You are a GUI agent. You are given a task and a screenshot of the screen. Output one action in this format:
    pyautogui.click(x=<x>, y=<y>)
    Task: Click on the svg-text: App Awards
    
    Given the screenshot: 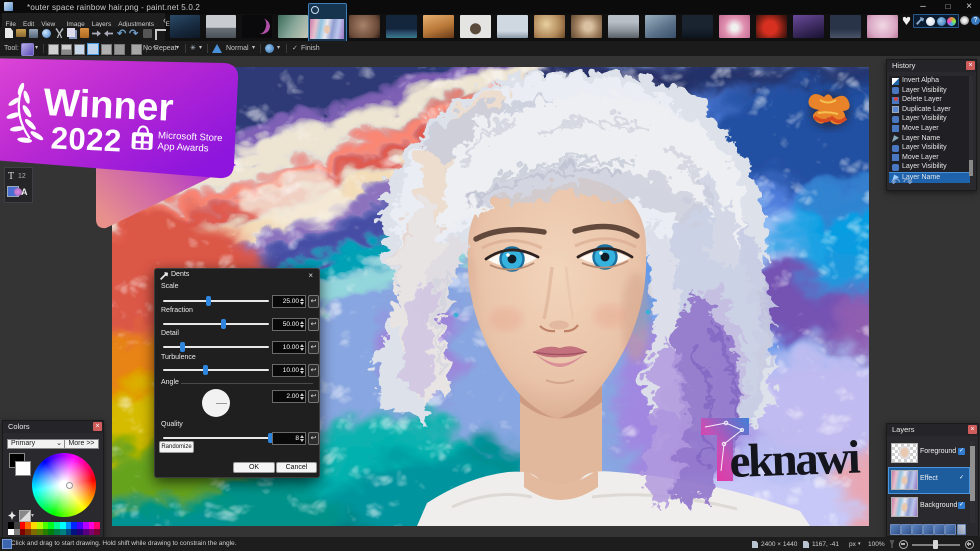 What is the action you would take?
    pyautogui.click(x=183, y=147)
    